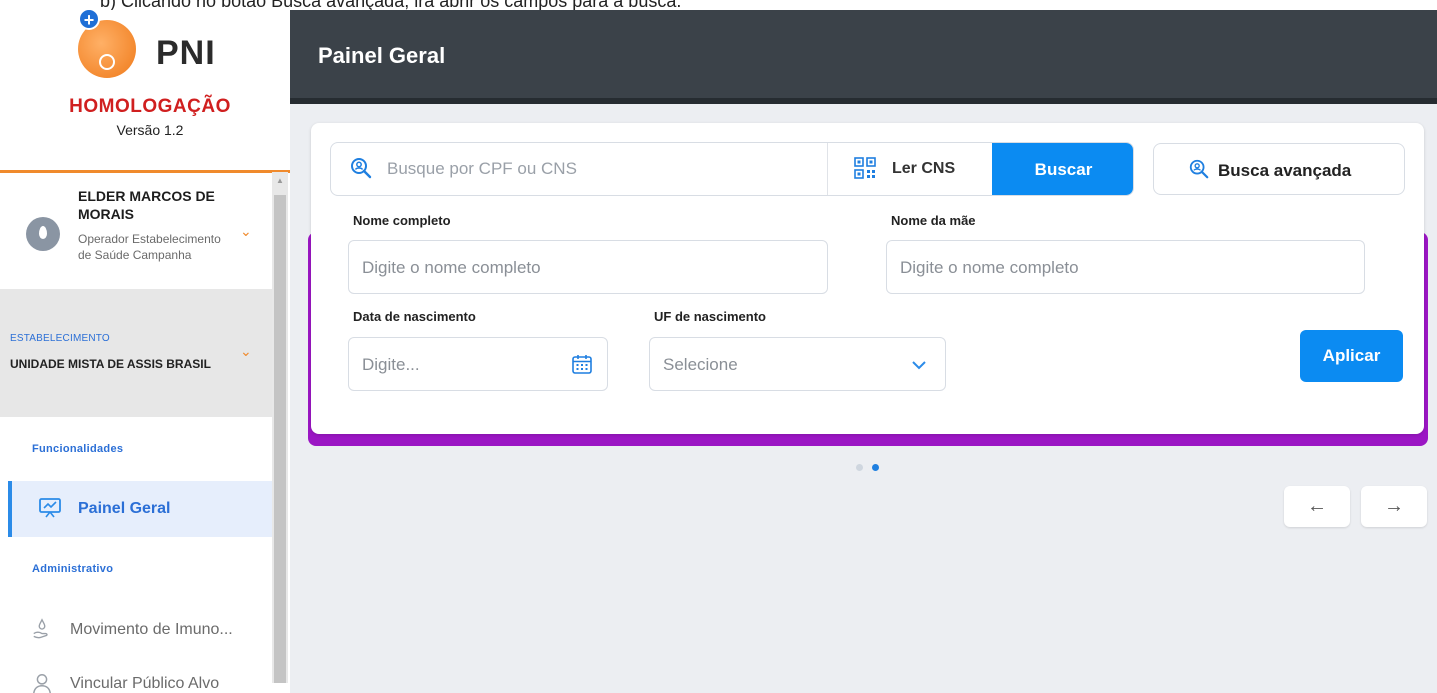 The width and height of the screenshot is (1437, 693). I want to click on birth-uf-placeholder: Selecione, so click(700, 364).